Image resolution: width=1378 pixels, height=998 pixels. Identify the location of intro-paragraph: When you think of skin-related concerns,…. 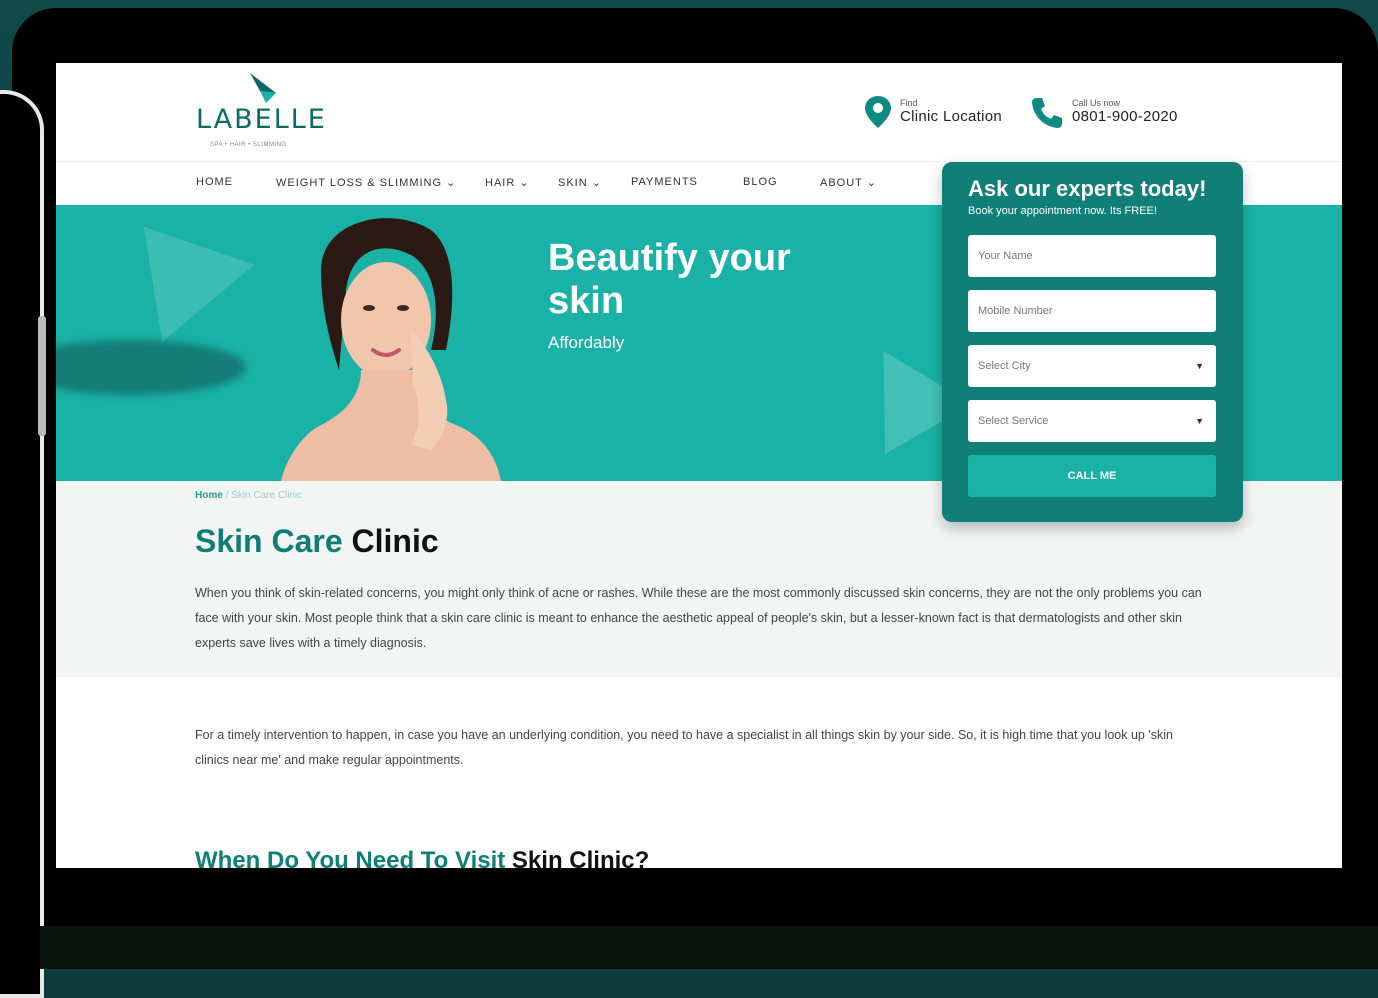
(698, 618).